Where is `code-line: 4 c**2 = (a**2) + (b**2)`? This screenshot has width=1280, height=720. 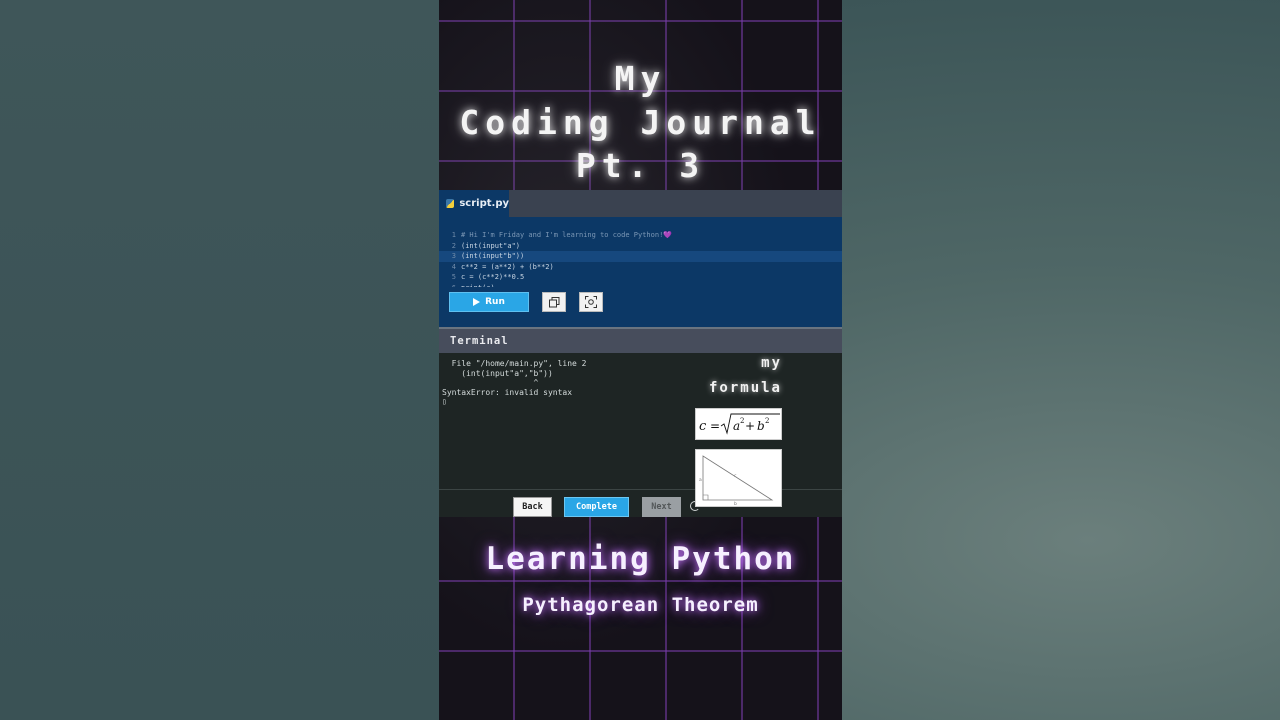
code-line: 4 c**2 = (a**2) + (b**2) is located at coordinates (640, 267).